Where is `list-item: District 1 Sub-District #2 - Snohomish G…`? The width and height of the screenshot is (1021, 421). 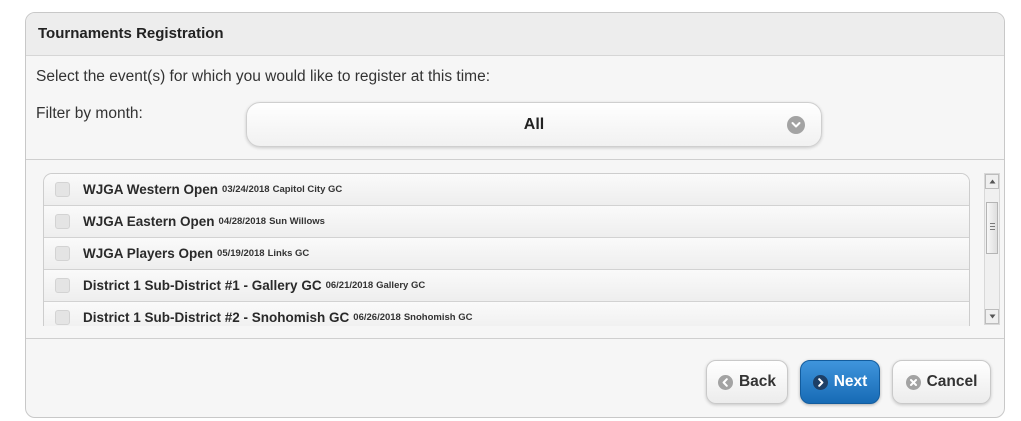 list-item: District 1 Sub-District #2 - Snohomish G… is located at coordinates (506, 314).